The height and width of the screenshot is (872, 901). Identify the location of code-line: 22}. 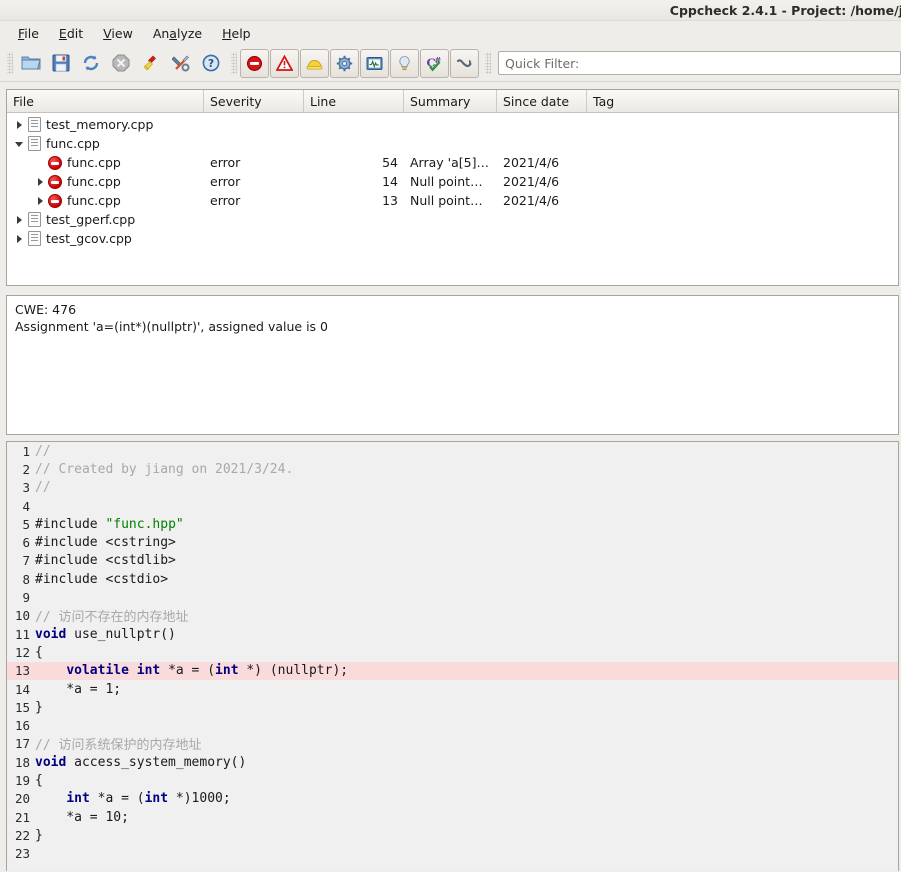
(452, 835).